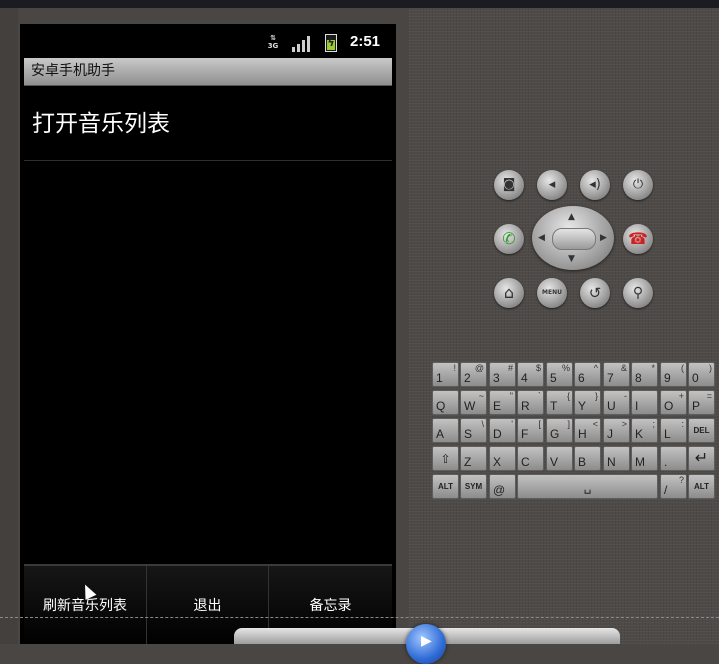  Describe the element at coordinates (644, 402) in the screenshot. I see `key-i: I` at that location.